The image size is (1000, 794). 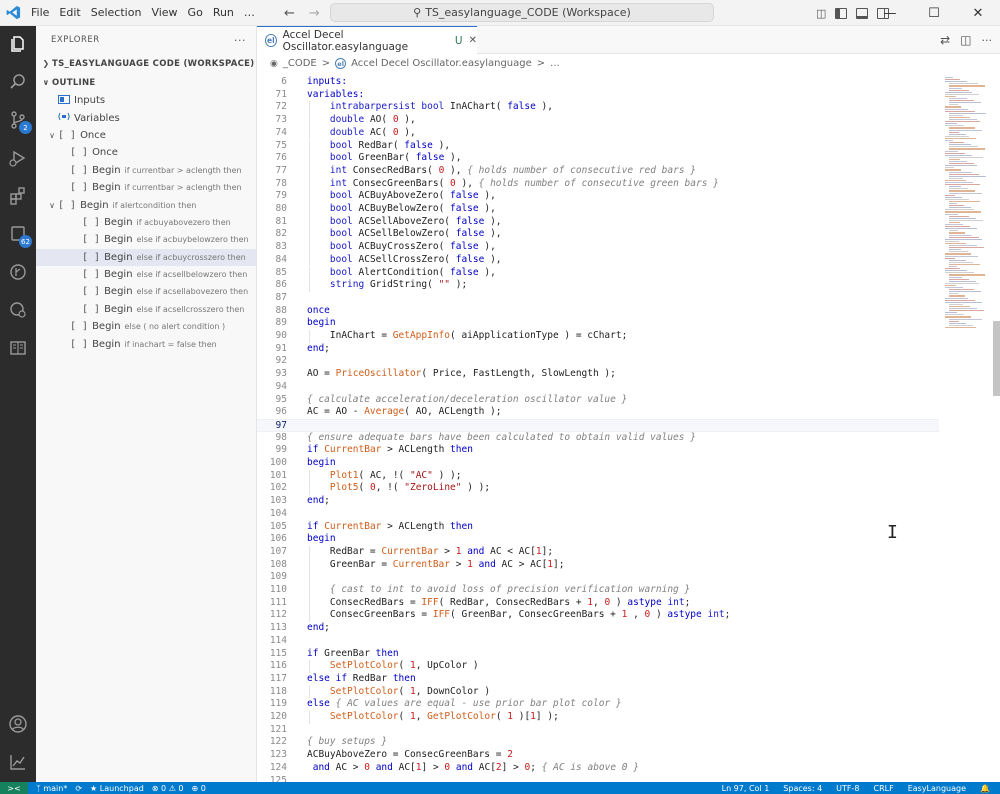 I want to click on code-line: 92, so click(x=598, y=361).